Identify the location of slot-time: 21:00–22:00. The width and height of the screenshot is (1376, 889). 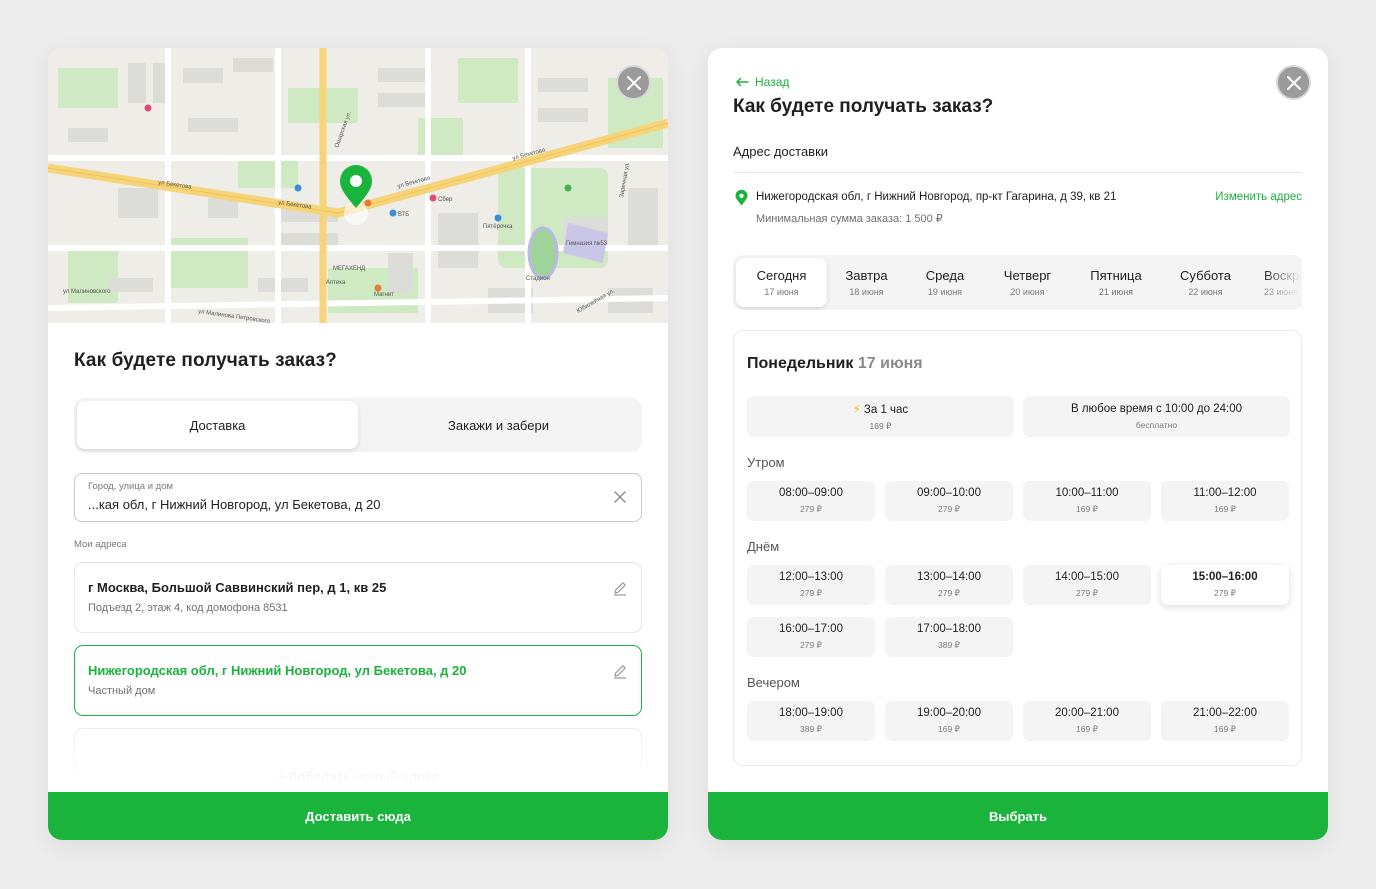
(1225, 713).